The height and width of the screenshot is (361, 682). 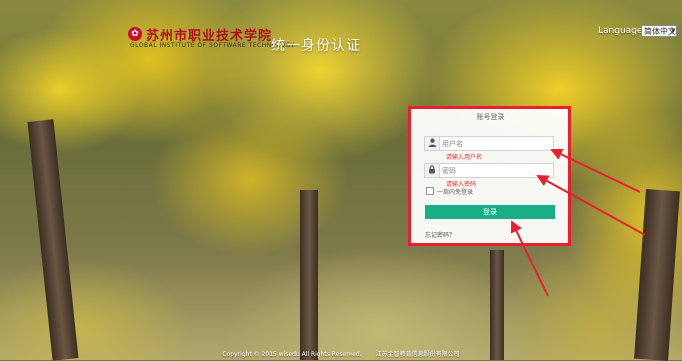 What do you see at coordinates (417, 354) in the screenshot?
I see `footer-company: 江苏金智教育信息股份有限公司` at bounding box center [417, 354].